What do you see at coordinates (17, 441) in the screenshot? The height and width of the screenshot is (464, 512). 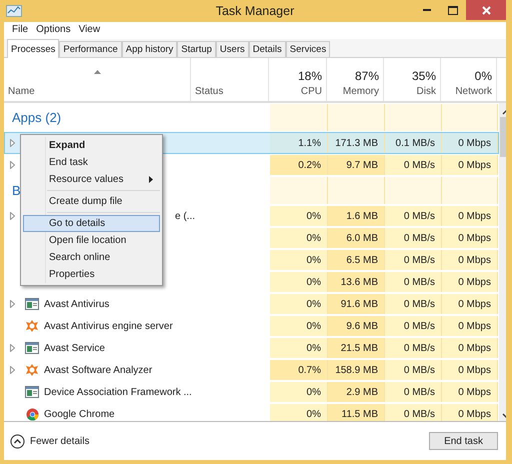 I see `collapse-up-icon` at bounding box center [17, 441].